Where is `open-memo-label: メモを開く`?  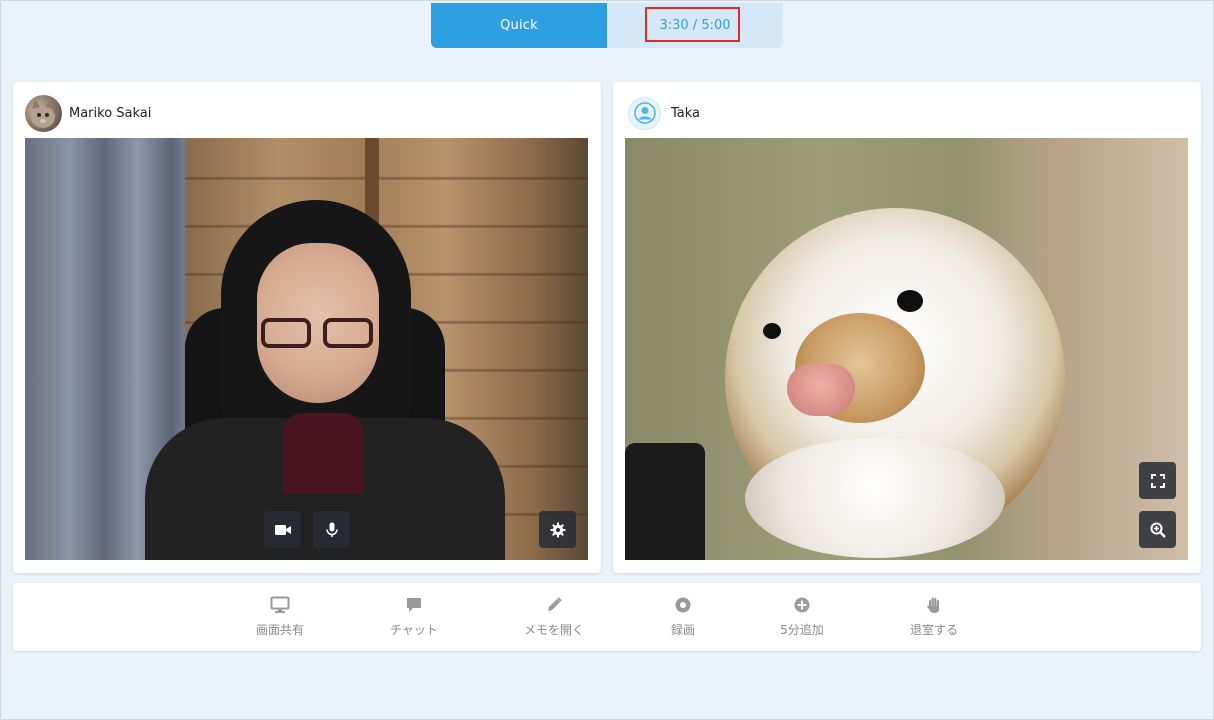
open-memo-label: メモを開く is located at coordinates (553, 630).